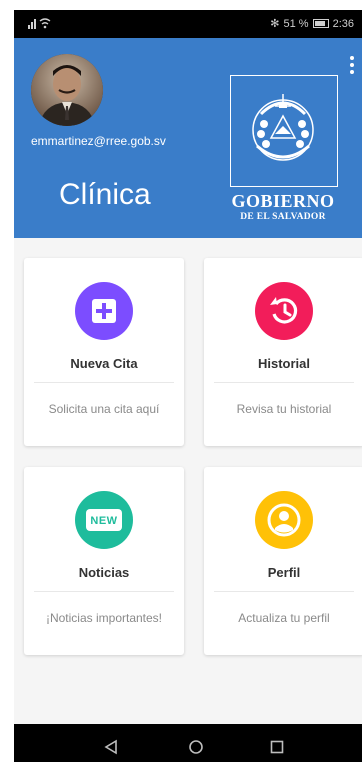 The width and height of the screenshot is (362, 762). I want to click on signal-wifi-icon, so click(41, 24).